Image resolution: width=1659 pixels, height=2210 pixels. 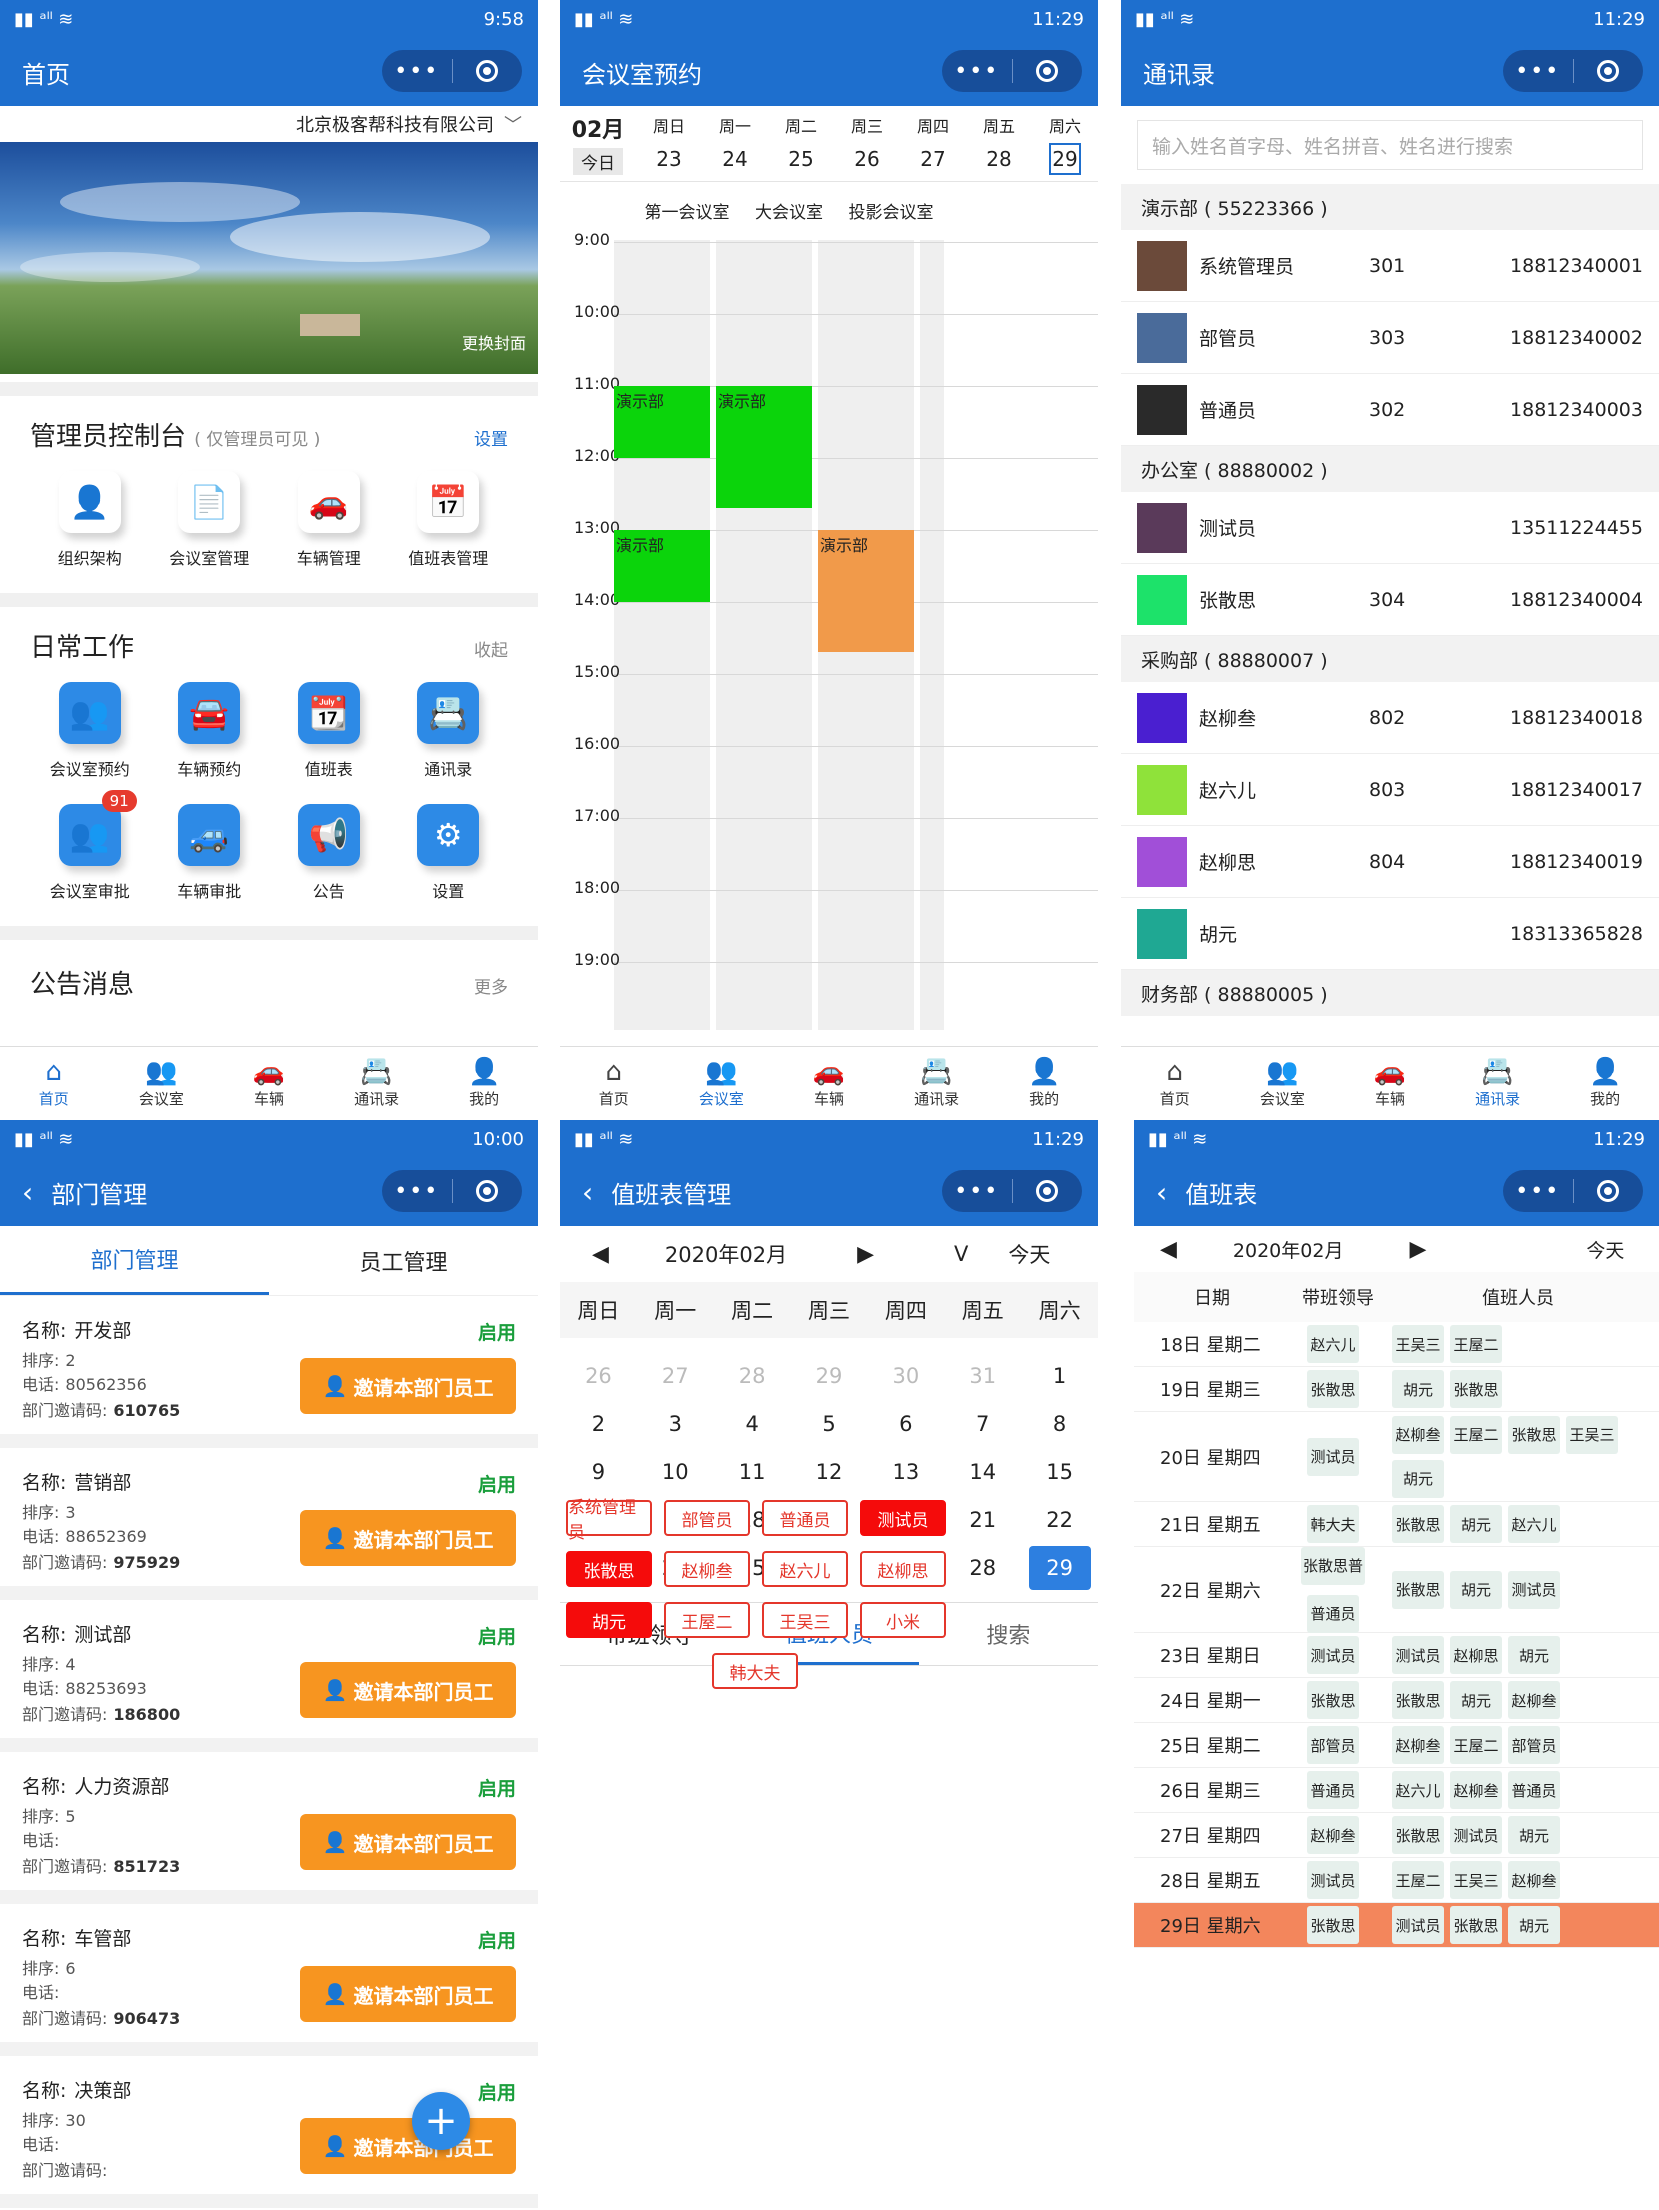 I want to click on duty-row: 26日 星期三 普通员 赵六儿 赵柳叁 普通员, so click(x=1396, y=1790).